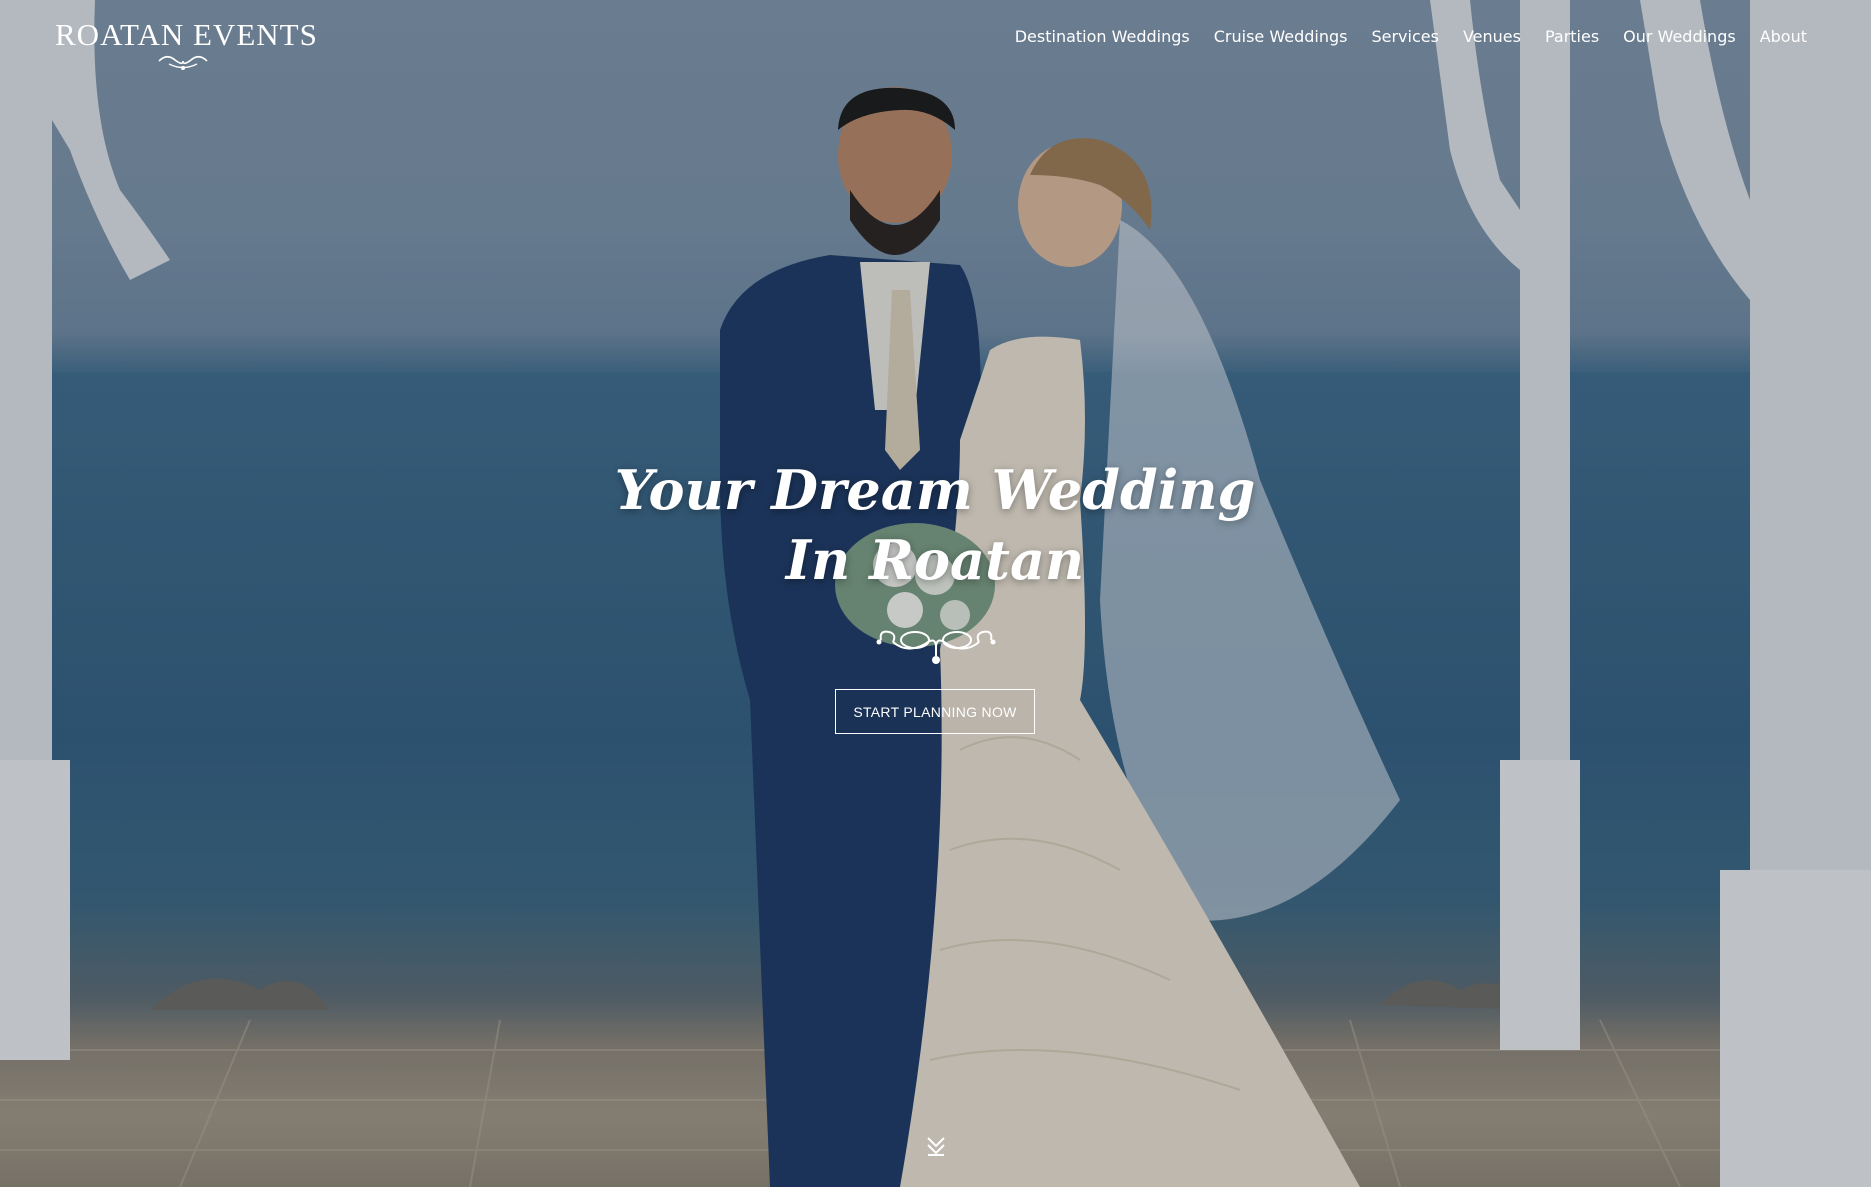  What do you see at coordinates (936, 1146) in the screenshot?
I see `double-chevron-down-icon` at bounding box center [936, 1146].